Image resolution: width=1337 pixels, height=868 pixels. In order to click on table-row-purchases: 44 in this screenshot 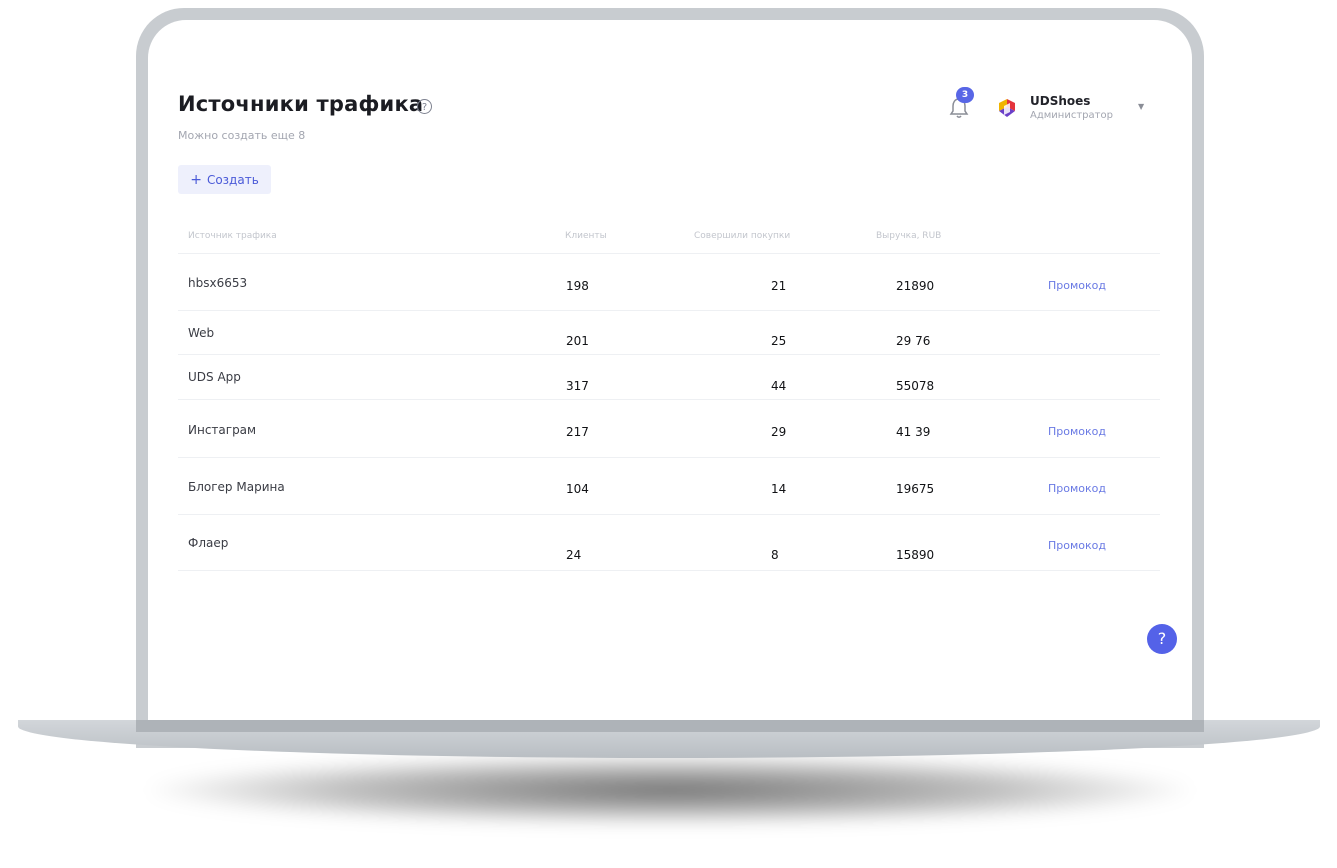, I will do `click(779, 386)`.